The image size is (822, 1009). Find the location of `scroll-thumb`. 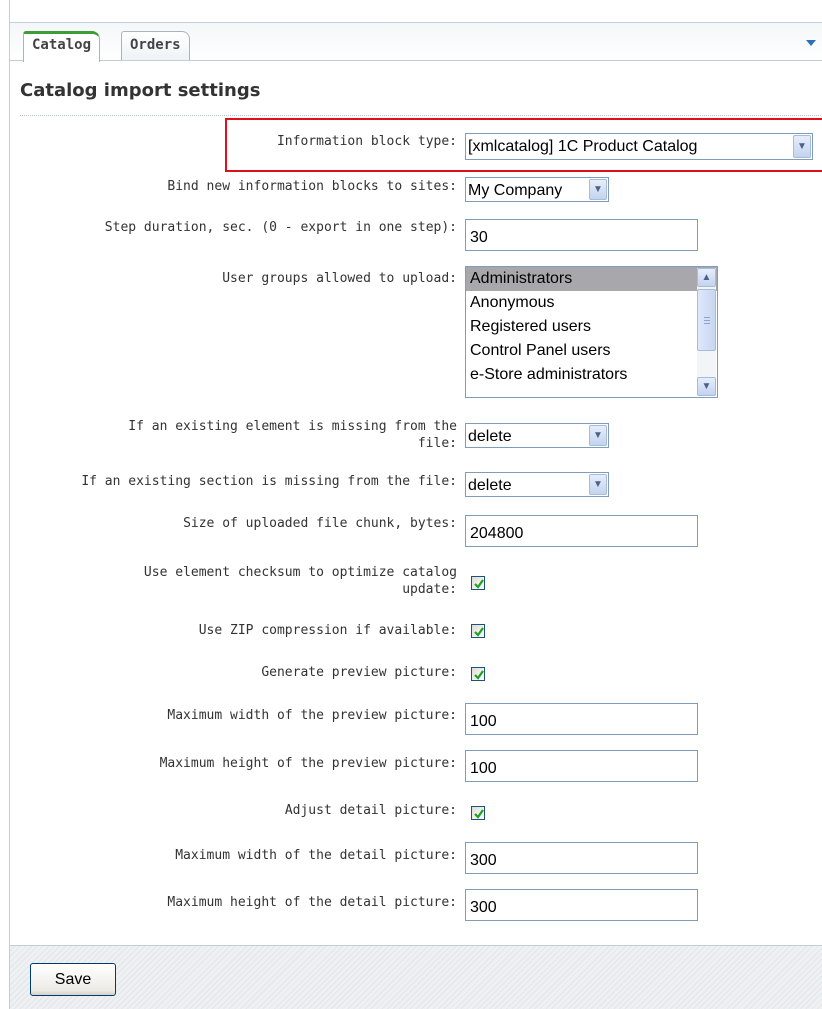

scroll-thumb is located at coordinates (706, 320).